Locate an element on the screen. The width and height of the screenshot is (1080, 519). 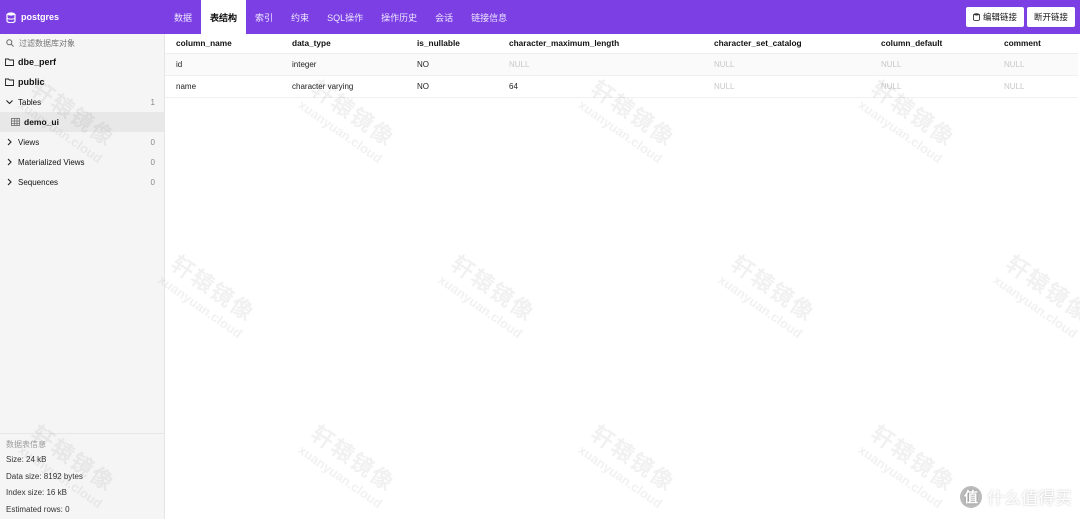
column-header: character_maximum_length is located at coordinates (600, 44).